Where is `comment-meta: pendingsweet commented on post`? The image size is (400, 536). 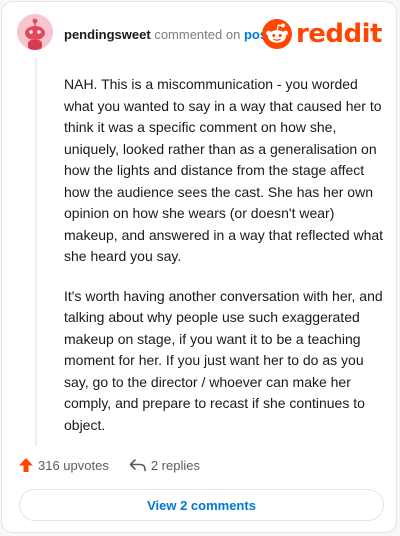 comment-meta: pendingsweet commented on post is located at coordinates (167, 34).